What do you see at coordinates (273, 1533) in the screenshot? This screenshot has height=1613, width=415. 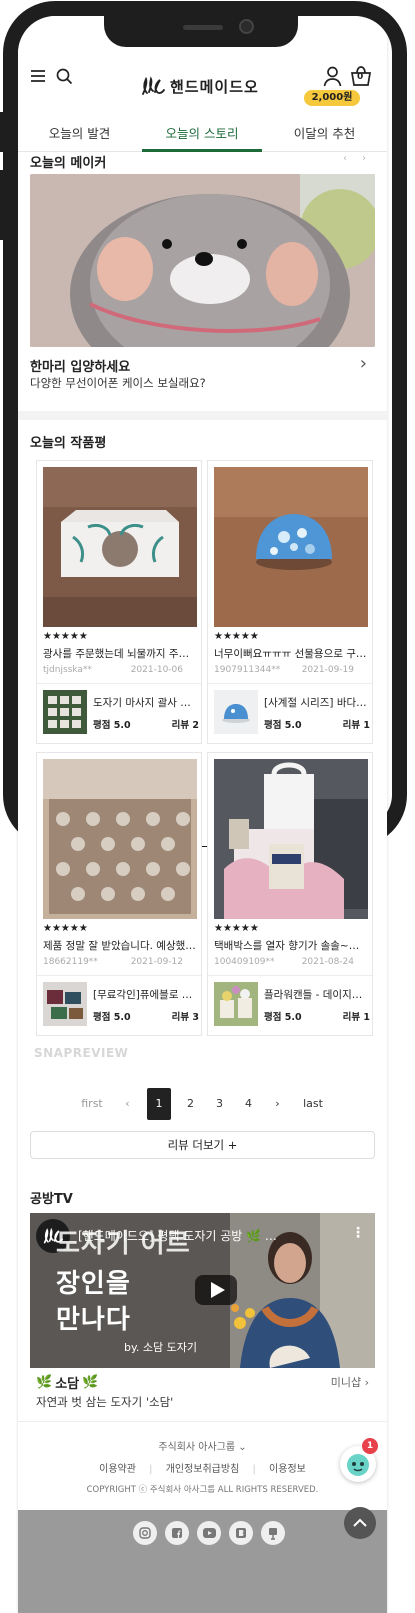 I see `store-icon` at bounding box center [273, 1533].